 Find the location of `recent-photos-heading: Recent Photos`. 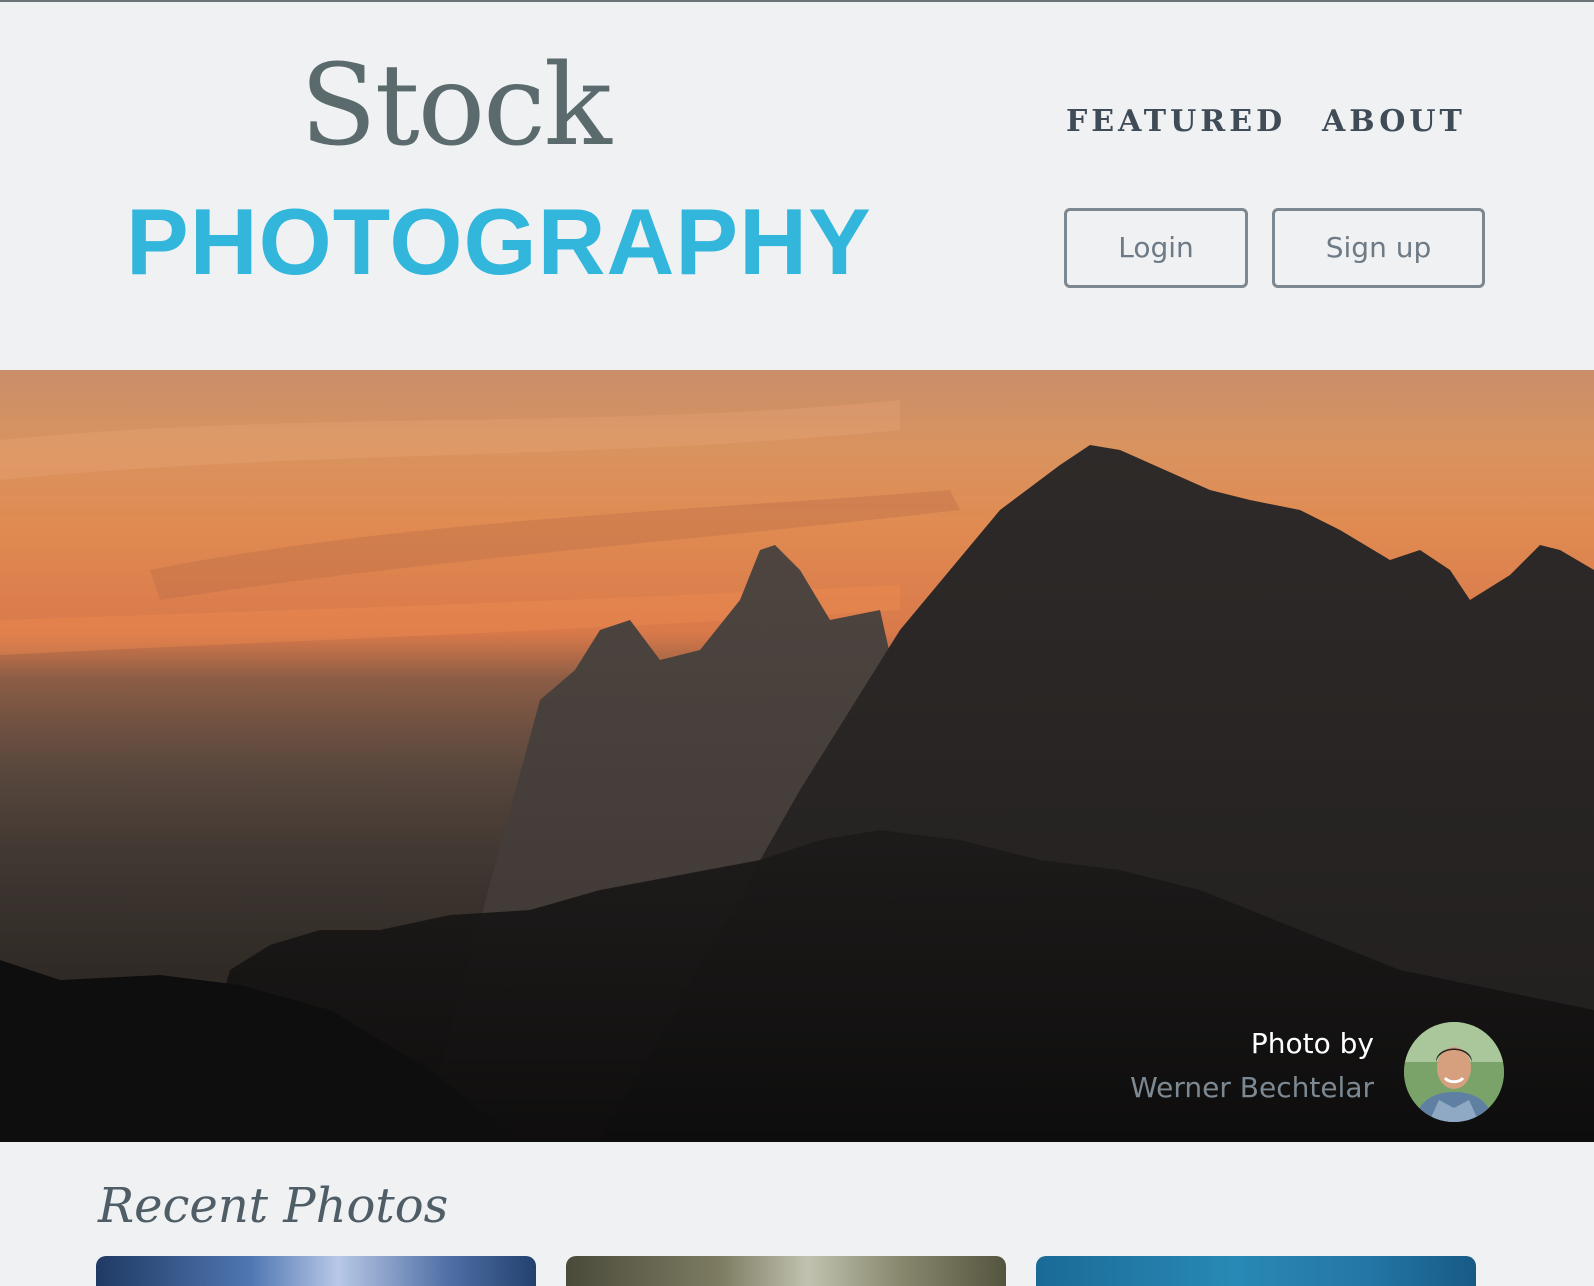

recent-photos-heading: Recent Photos is located at coordinates (273, 1206).